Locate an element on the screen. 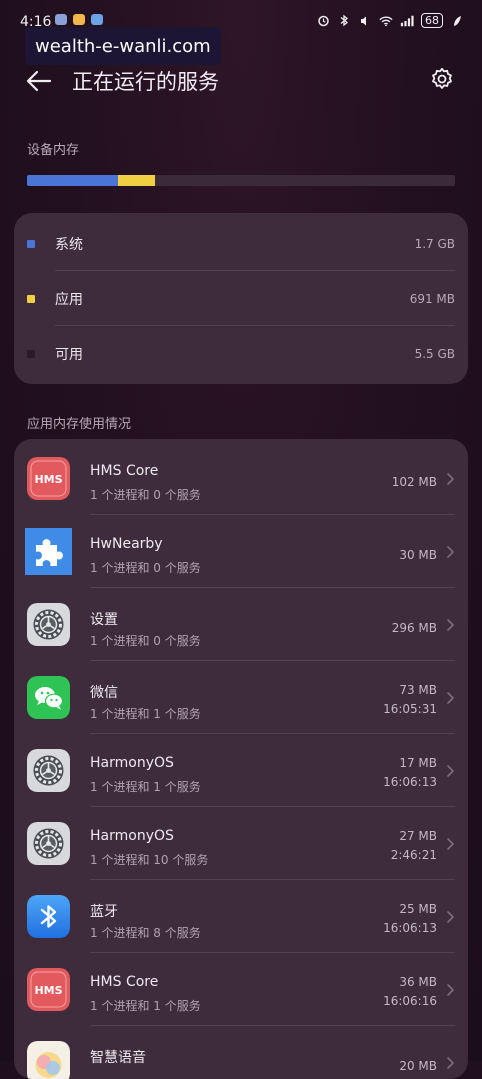  app-memory-size: 27 MB is located at coordinates (418, 836).